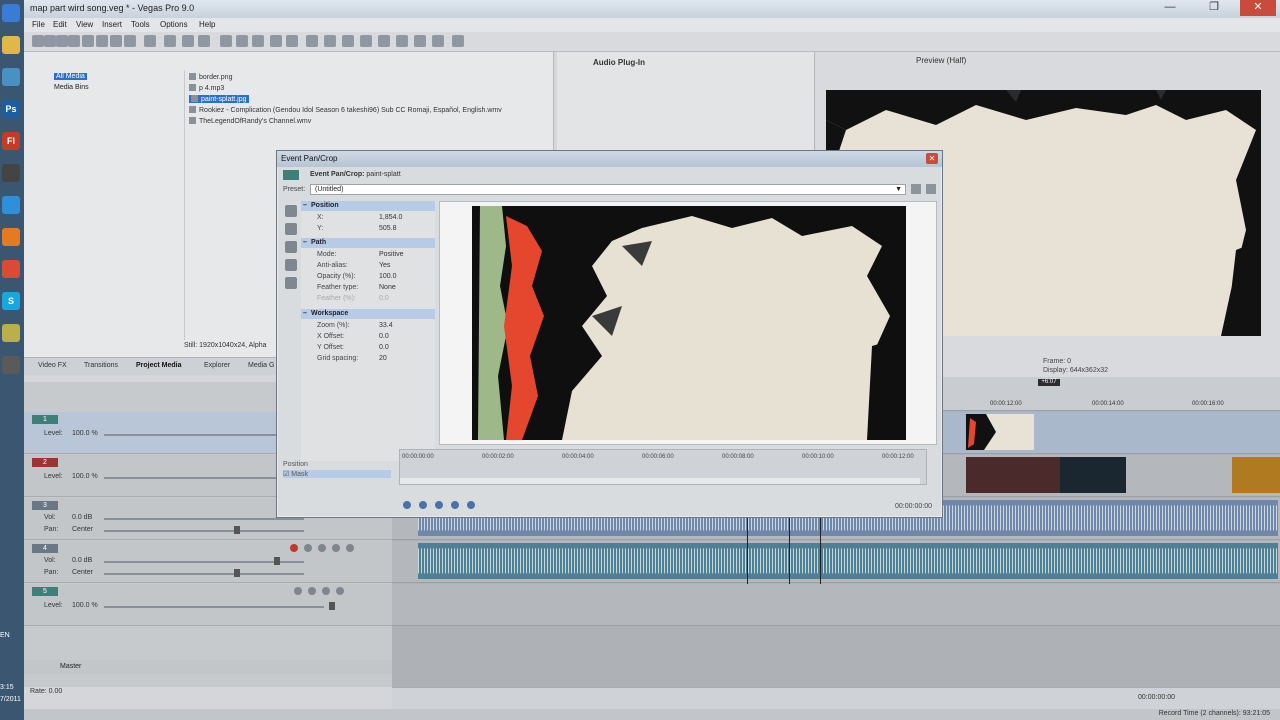  I want to click on dialog-title-bar: Event Pan/Crop ✕, so click(609, 159).